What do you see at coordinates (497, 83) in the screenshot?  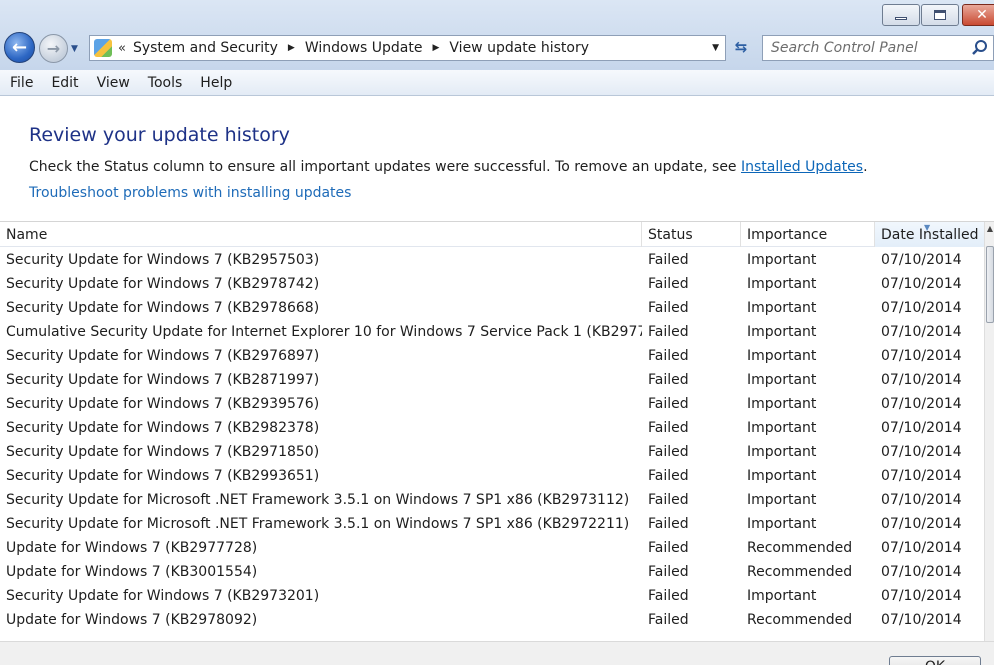 I see `menu-bar: File Edit View Tools Help` at bounding box center [497, 83].